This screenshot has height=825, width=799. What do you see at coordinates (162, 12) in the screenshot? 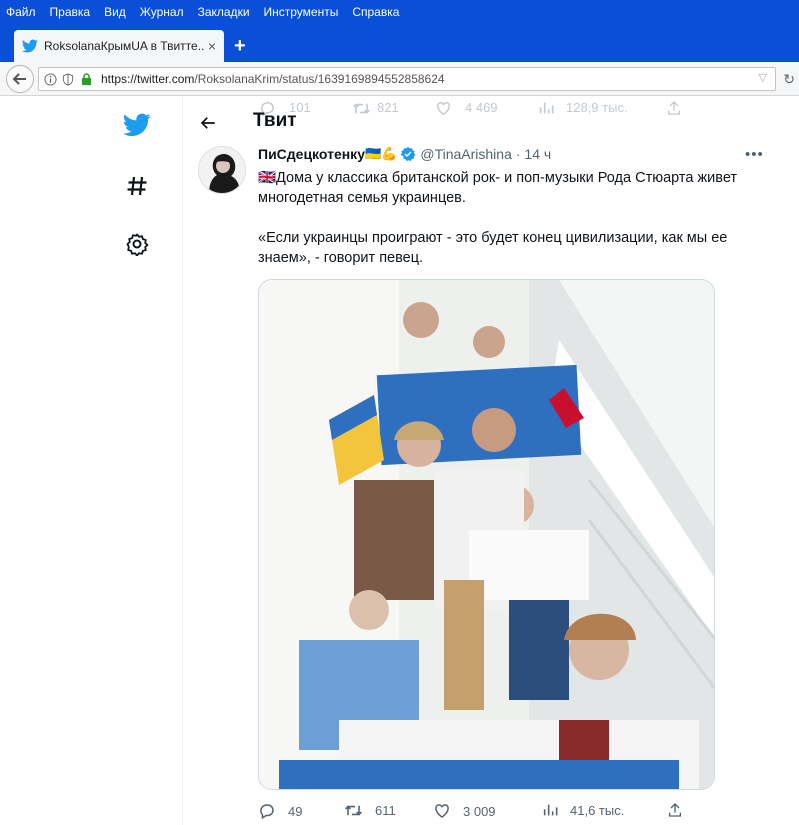
I see `menu-history: Журнал` at bounding box center [162, 12].